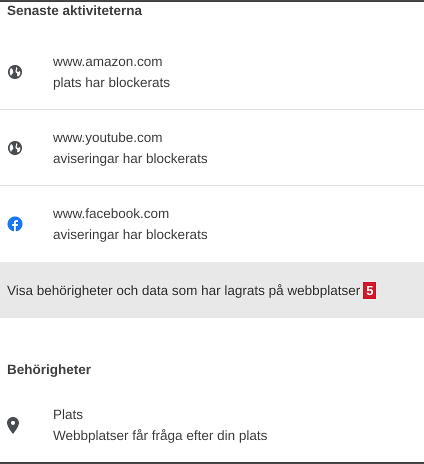  What do you see at coordinates (160, 435) in the screenshot?
I see `permission-description: Webbplatser får fråga efter din plats` at bounding box center [160, 435].